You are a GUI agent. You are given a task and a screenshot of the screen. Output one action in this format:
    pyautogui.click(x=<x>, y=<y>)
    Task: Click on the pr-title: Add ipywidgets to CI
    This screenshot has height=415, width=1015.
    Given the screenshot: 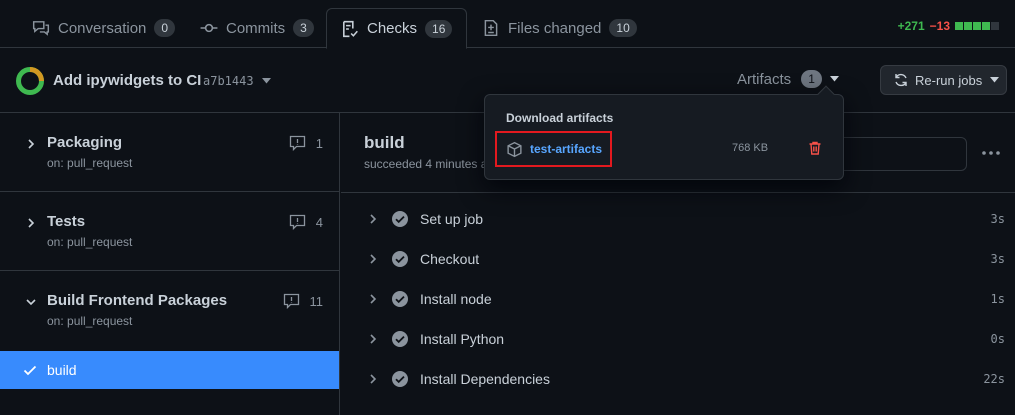 What is the action you would take?
    pyautogui.click(x=127, y=80)
    